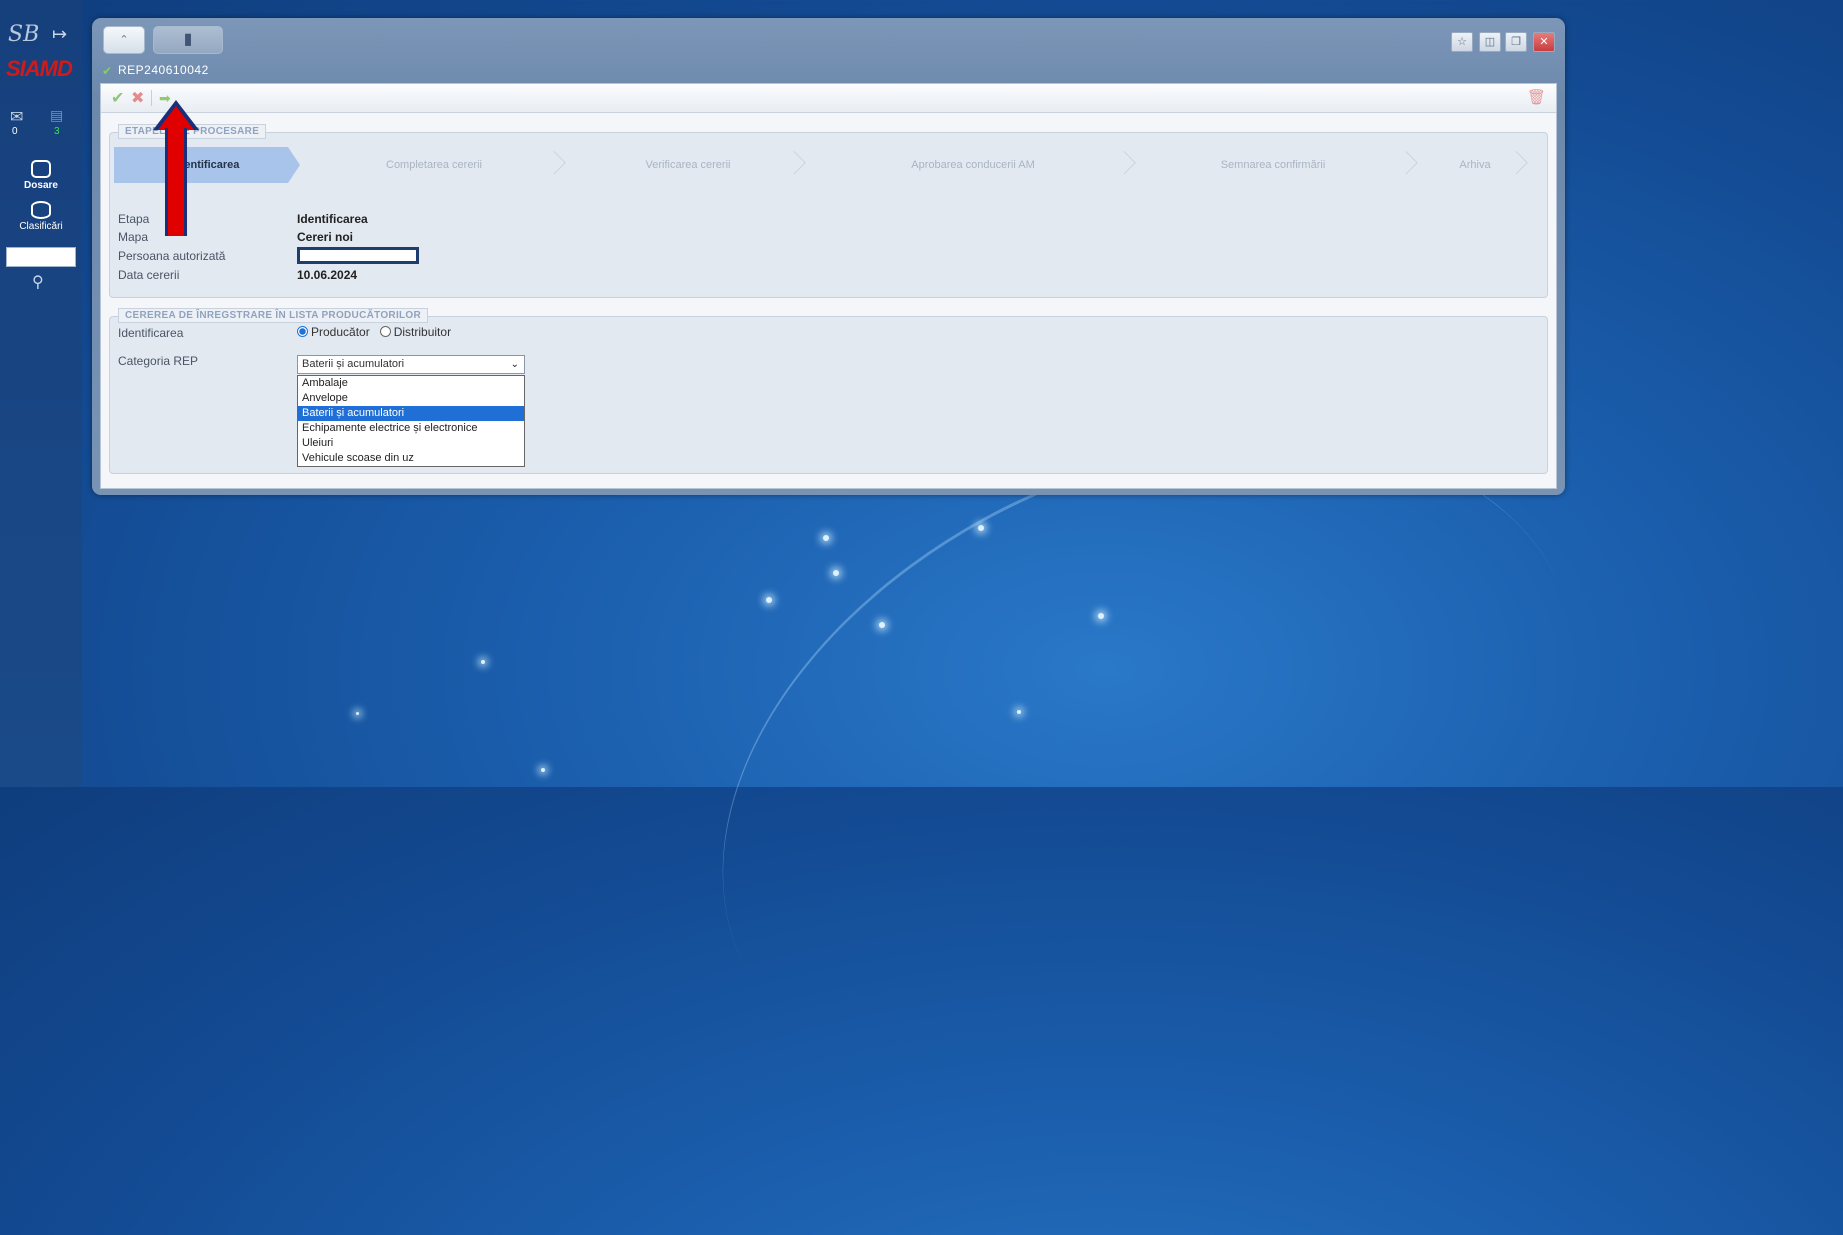 Image resolution: width=1843 pixels, height=1235 pixels. I want to click on field-label: Persoana autorizată, so click(172, 256).